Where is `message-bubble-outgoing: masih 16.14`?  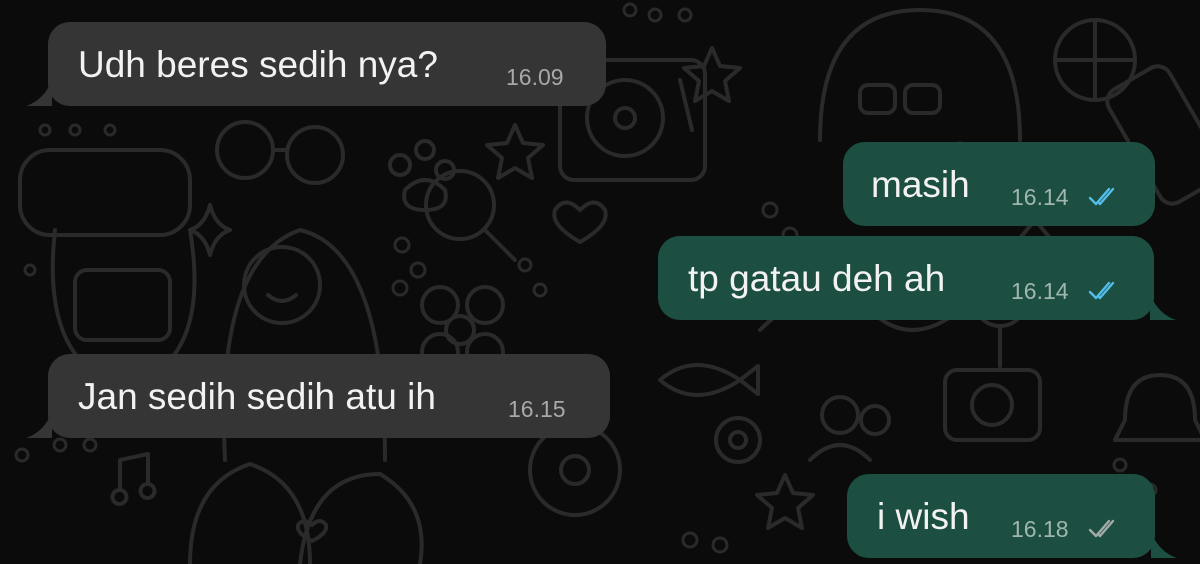 message-bubble-outgoing: masih 16.14 is located at coordinates (999, 184).